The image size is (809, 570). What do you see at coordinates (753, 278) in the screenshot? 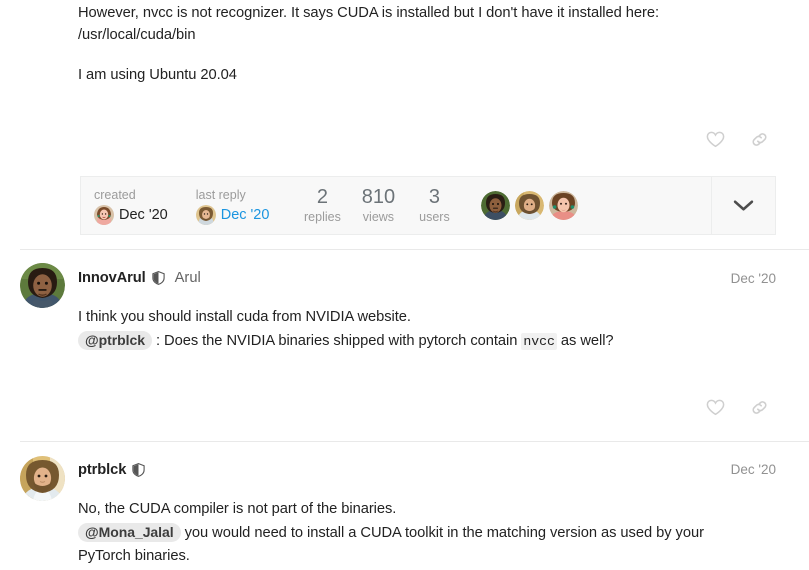
I see `post-date-innovarul: Dec '20` at bounding box center [753, 278].